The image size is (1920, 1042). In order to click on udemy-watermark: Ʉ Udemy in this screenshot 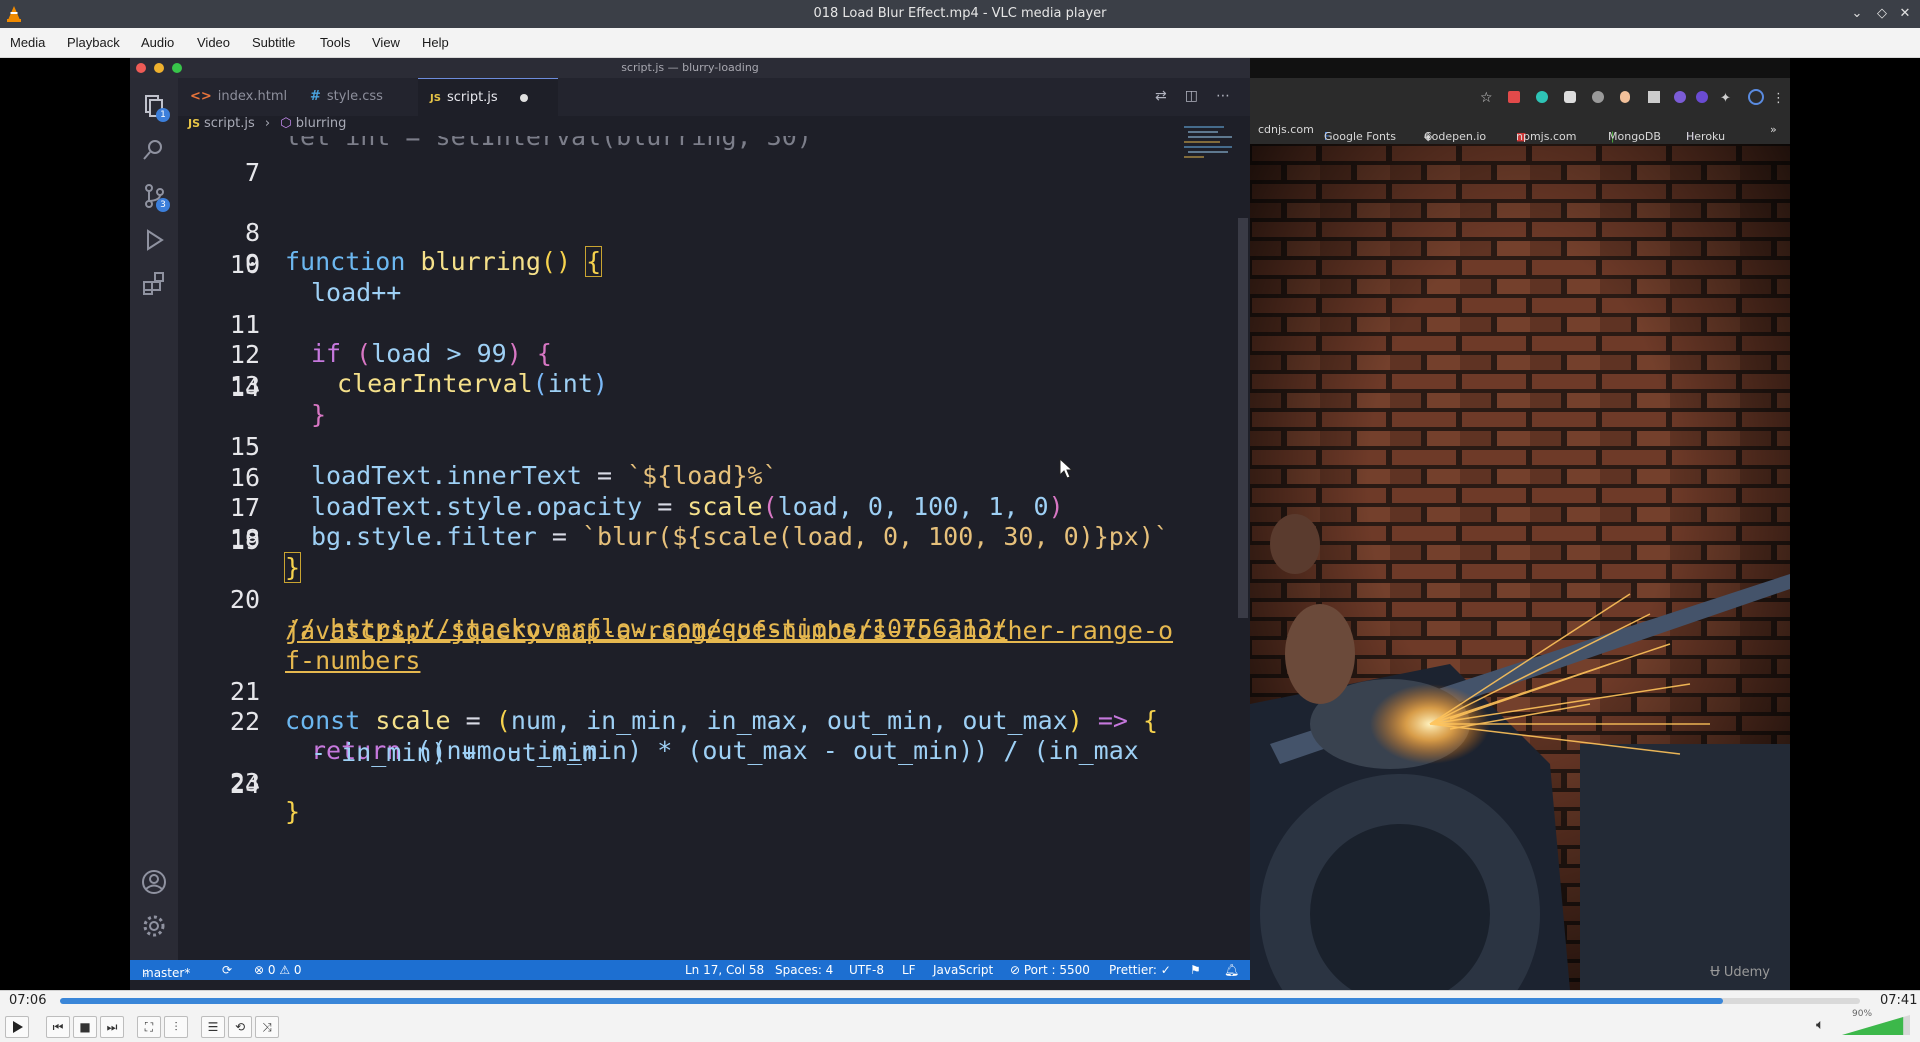, I will do `click(1740, 972)`.